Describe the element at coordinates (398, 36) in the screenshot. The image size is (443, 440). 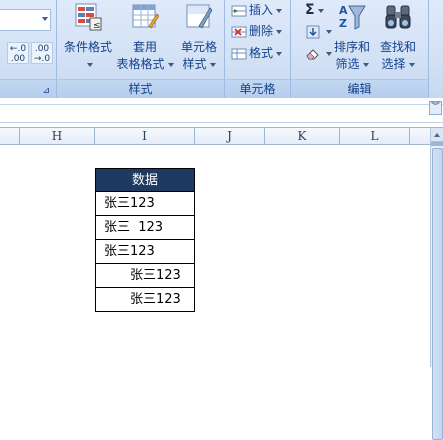
I see `find-select-button: 查找和 选择` at that location.